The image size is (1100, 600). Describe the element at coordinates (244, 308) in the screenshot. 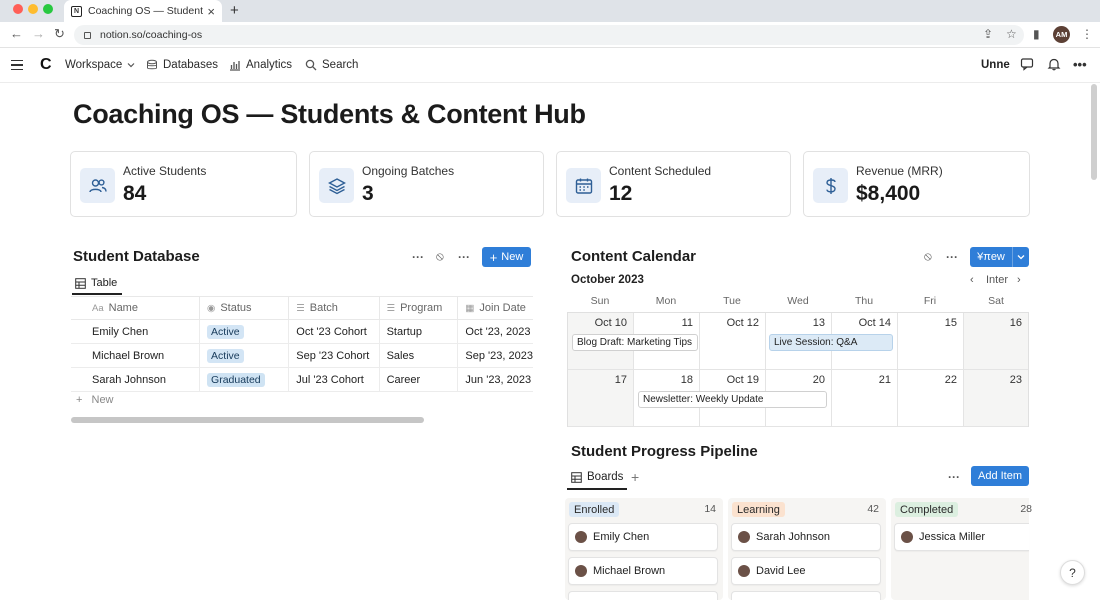

I see `column-header-status: ◉ Status` at that location.